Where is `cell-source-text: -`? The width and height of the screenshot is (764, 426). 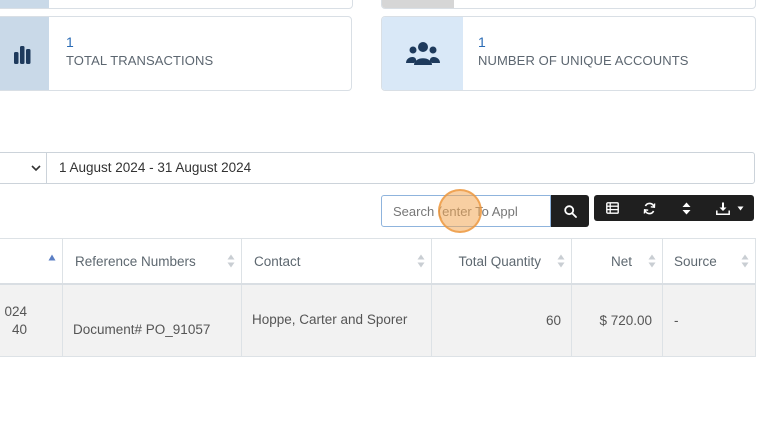 cell-source-text: - is located at coordinates (676, 320).